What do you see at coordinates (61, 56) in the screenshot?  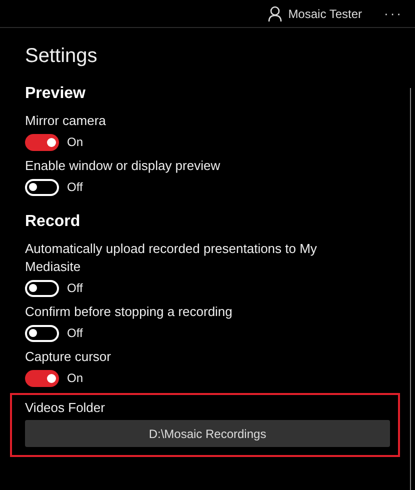 I see `page-title: Settings` at bounding box center [61, 56].